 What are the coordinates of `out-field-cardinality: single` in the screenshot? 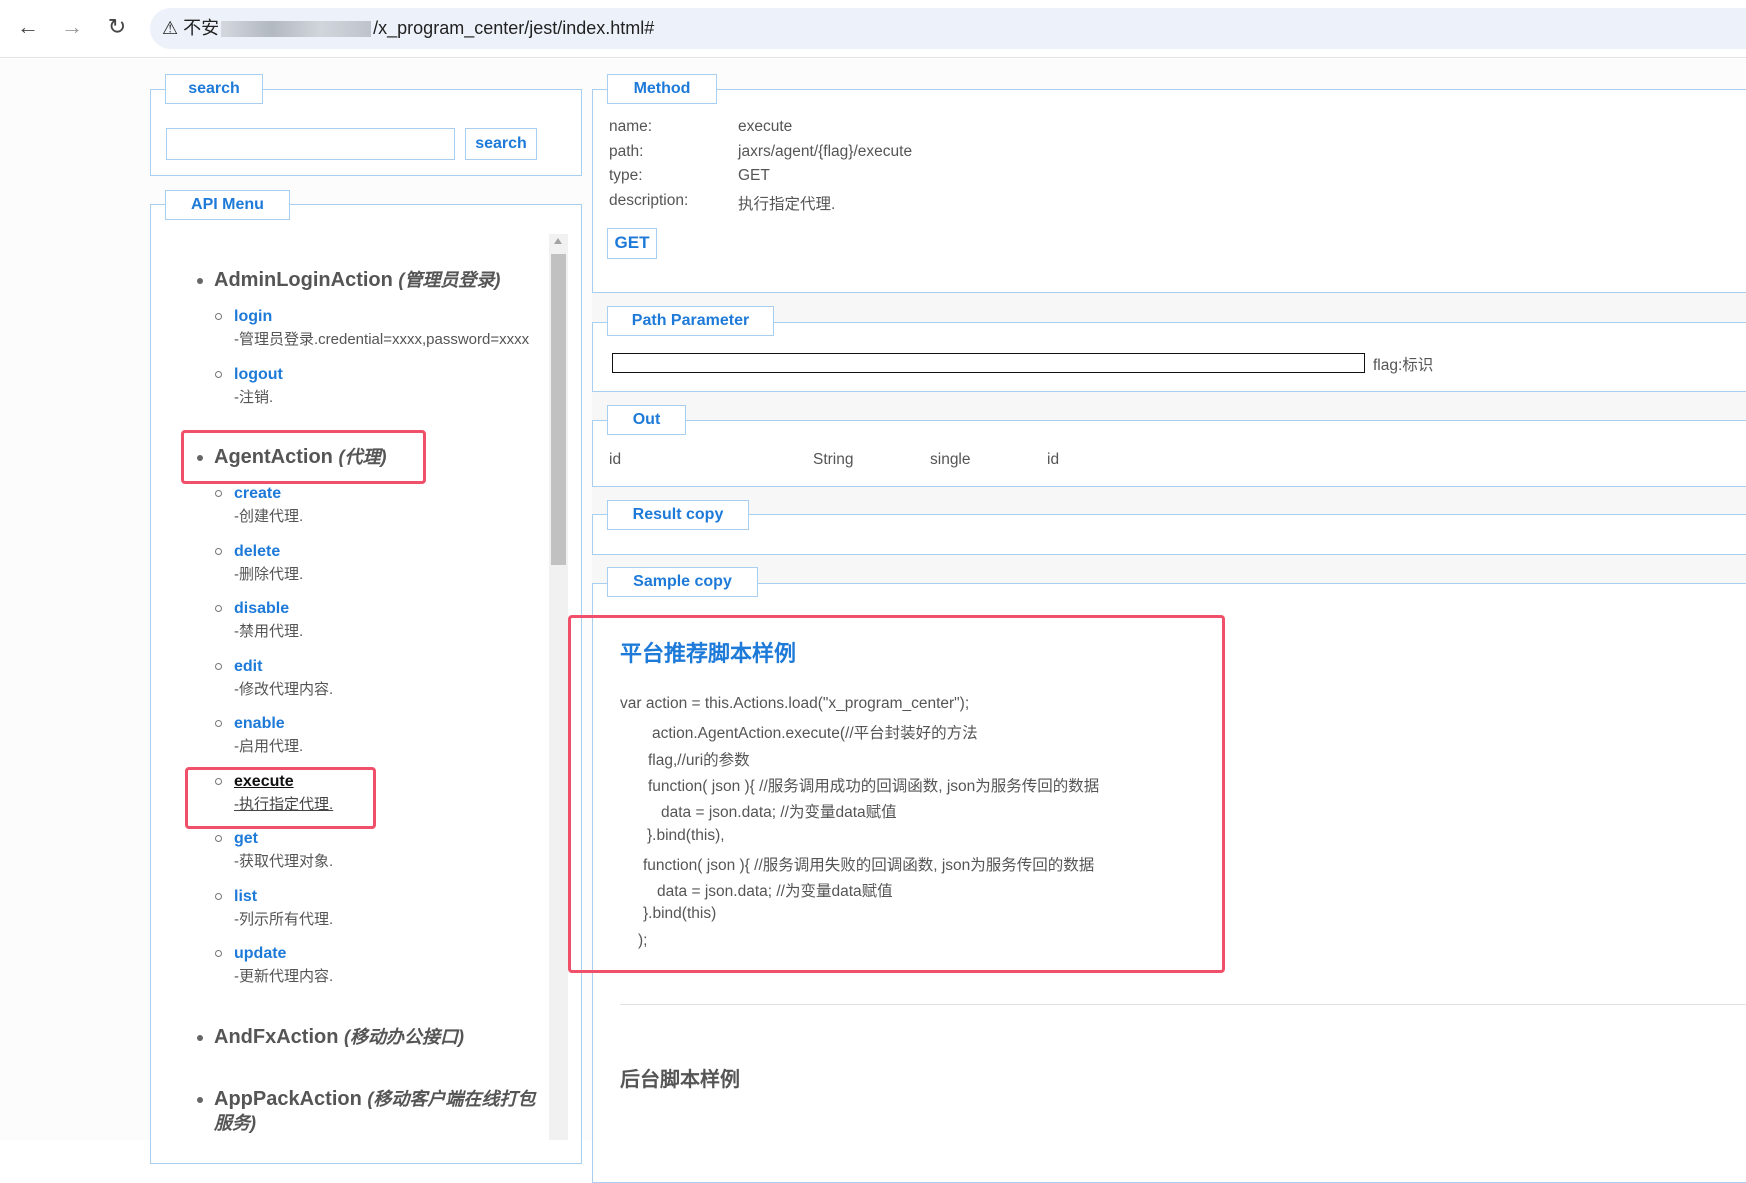 It's located at (950, 459).